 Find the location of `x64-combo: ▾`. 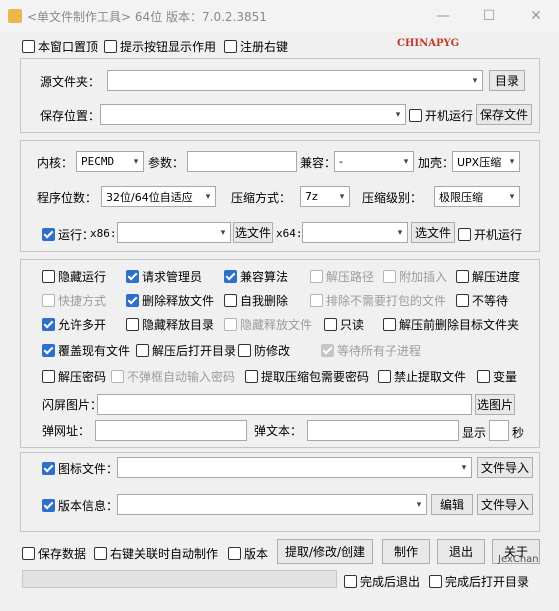

x64-combo: ▾ is located at coordinates (355, 232).